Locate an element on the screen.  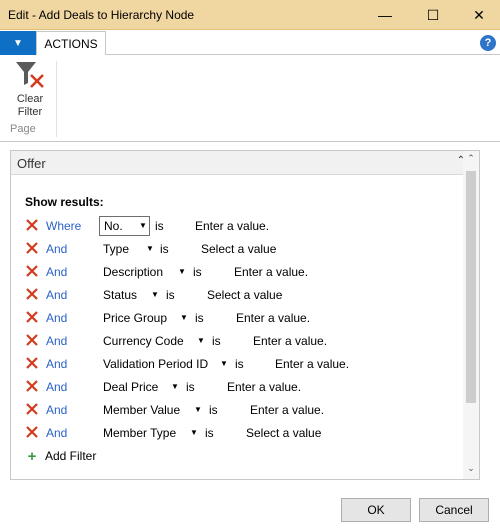
app-menu-button: ▼ is located at coordinates (18, 43).